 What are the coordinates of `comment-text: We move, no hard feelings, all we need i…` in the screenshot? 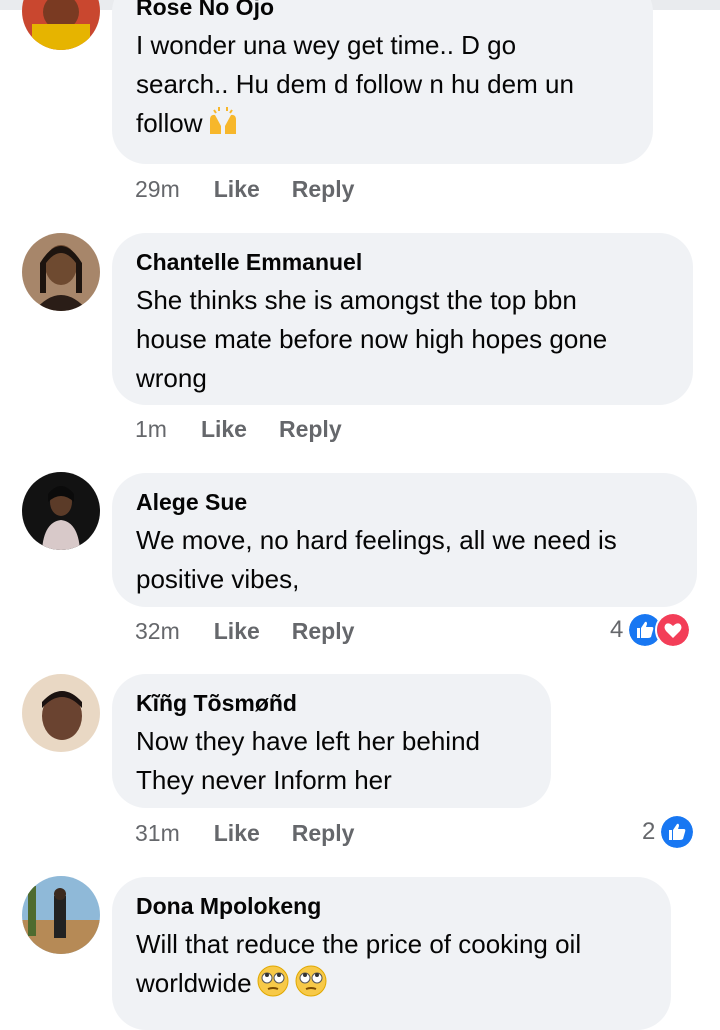 It's located at (404, 560).